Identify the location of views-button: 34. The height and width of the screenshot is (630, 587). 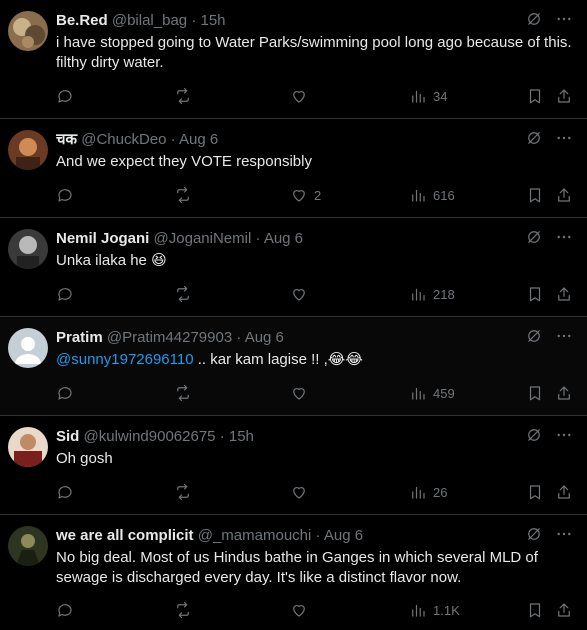
(428, 96).